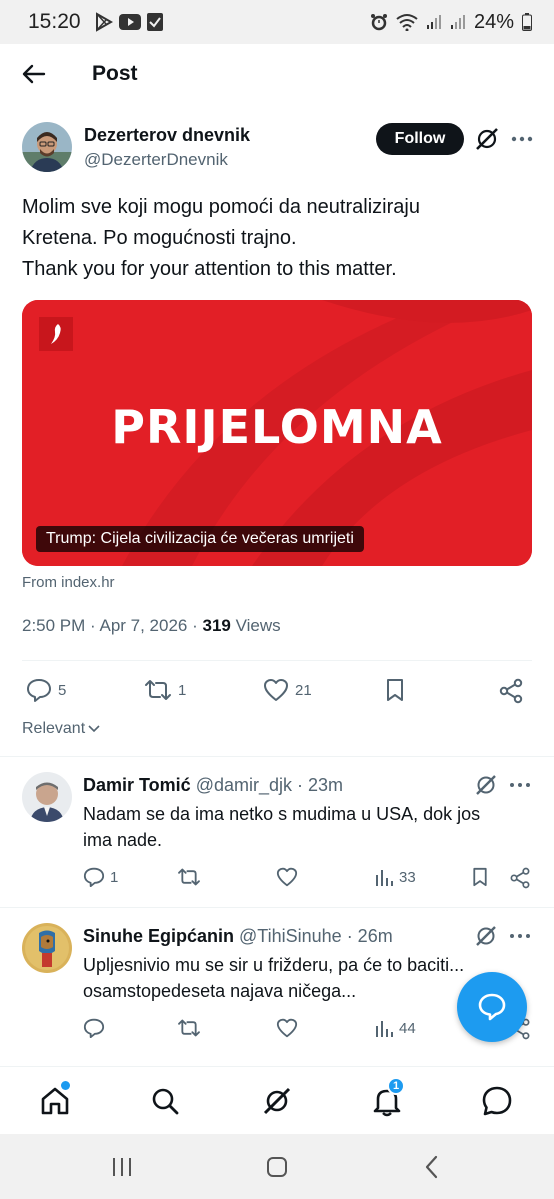  I want to click on nav-grok, so click(277, 1101).